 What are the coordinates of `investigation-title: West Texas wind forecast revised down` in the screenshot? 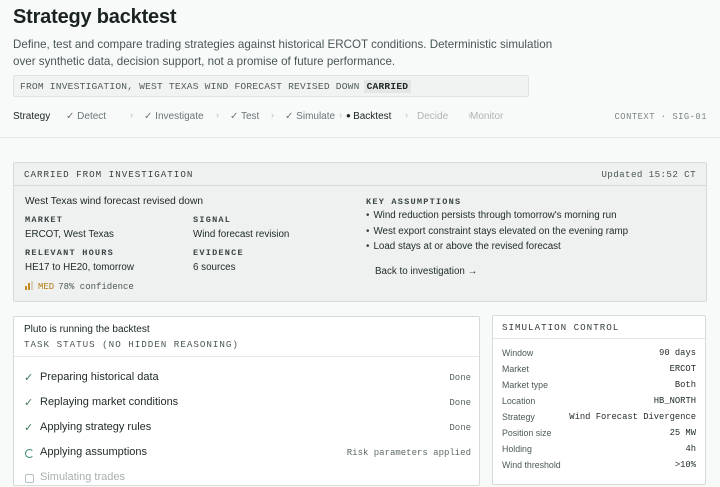 It's located at (114, 201).